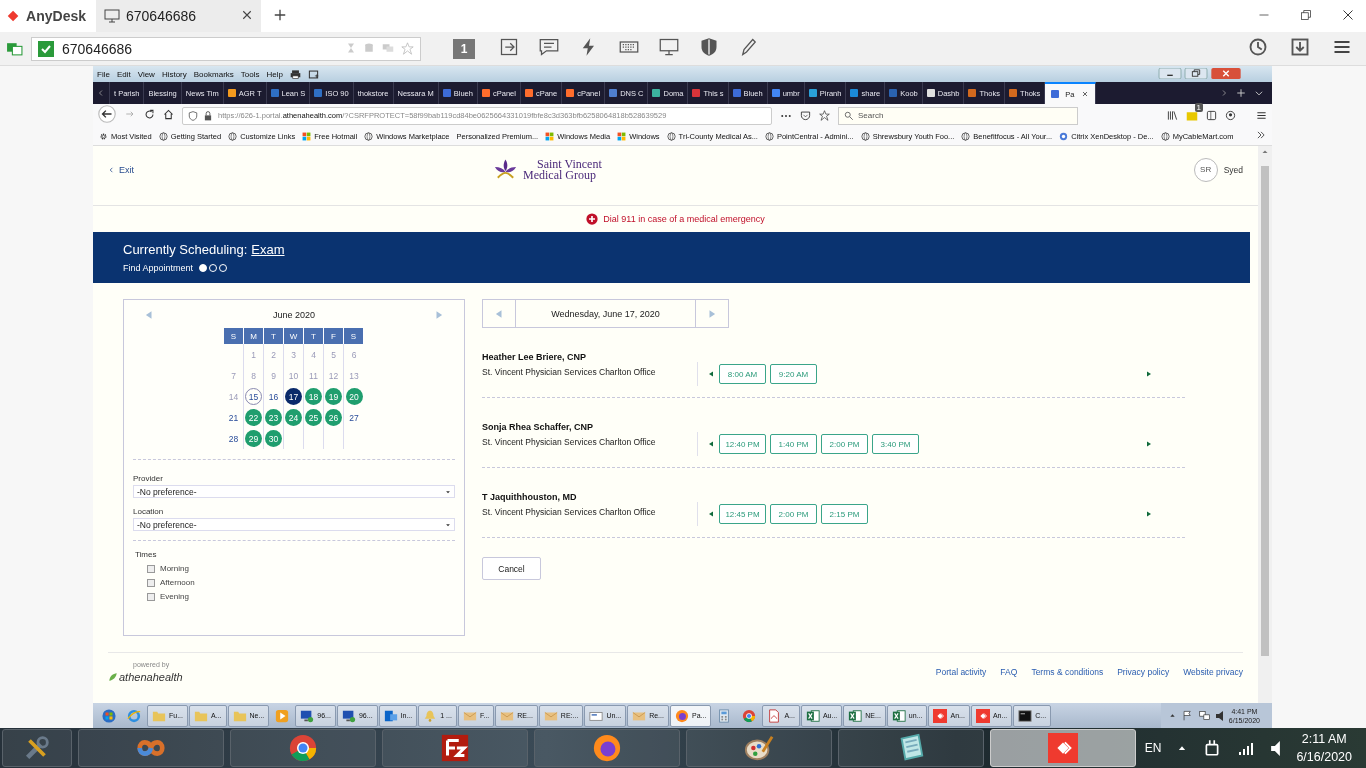 Image resolution: width=1366 pixels, height=768 pixels. Describe the element at coordinates (1196, 74) in the screenshot. I see `restore-button` at that location.